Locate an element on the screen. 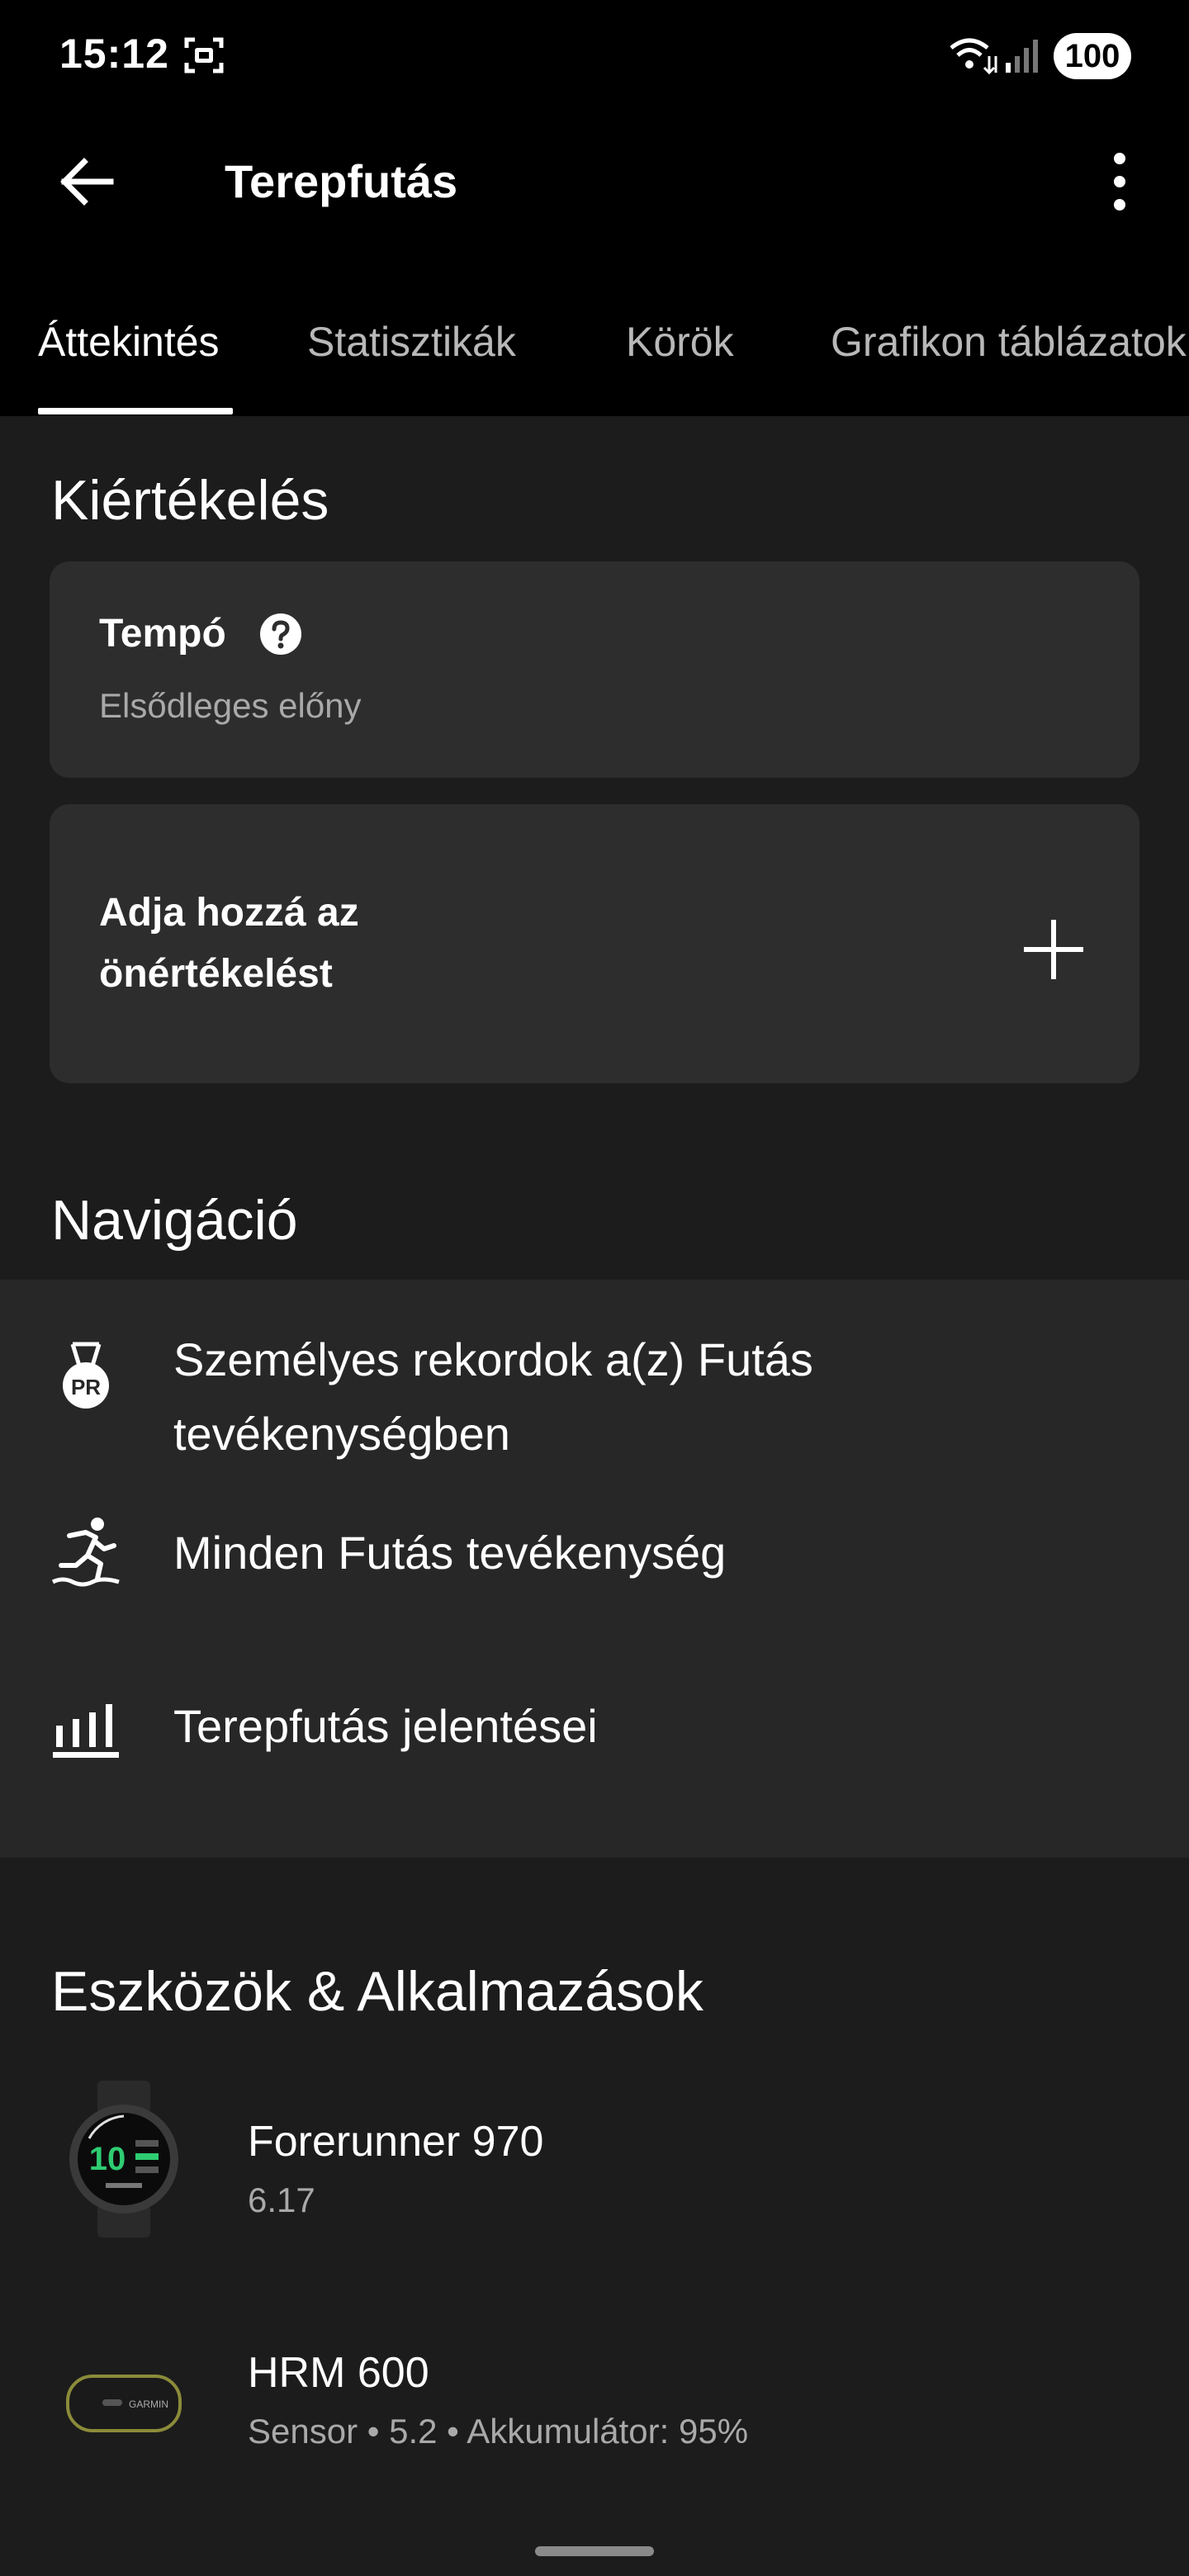 The image size is (1189, 2576). self-eval-line2: önértékelést is located at coordinates (216, 974).